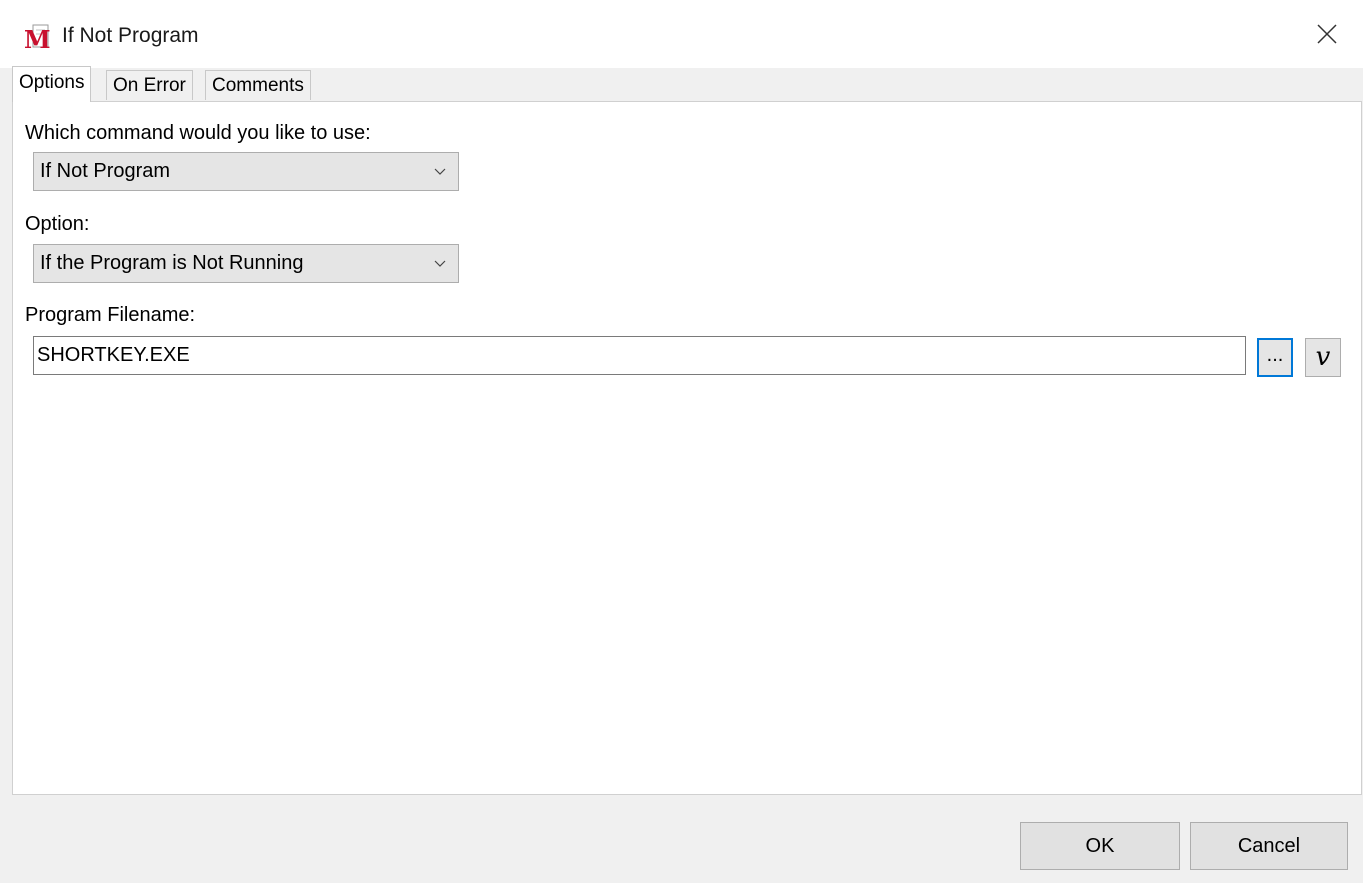 This screenshot has height=883, width=1363. I want to click on option-dropdown: If the Program is Not Running, so click(246, 263).